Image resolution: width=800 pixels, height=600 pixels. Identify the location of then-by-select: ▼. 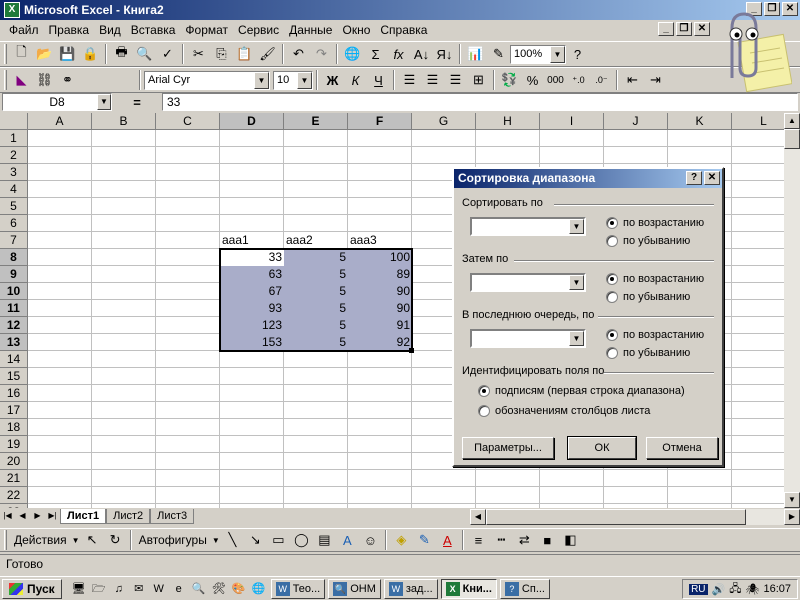
(528, 282).